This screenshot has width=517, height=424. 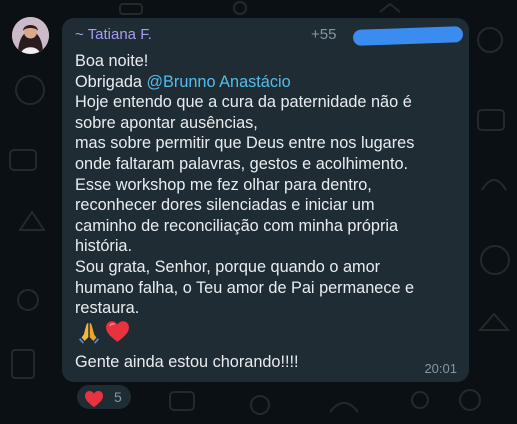 I want to click on message-line: restaura., so click(x=107, y=308).